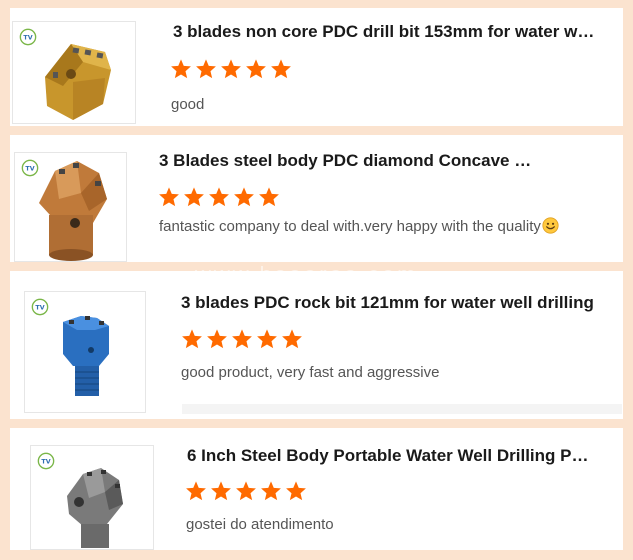  What do you see at coordinates (188, 104) in the screenshot?
I see `review-text: good` at bounding box center [188, 104].